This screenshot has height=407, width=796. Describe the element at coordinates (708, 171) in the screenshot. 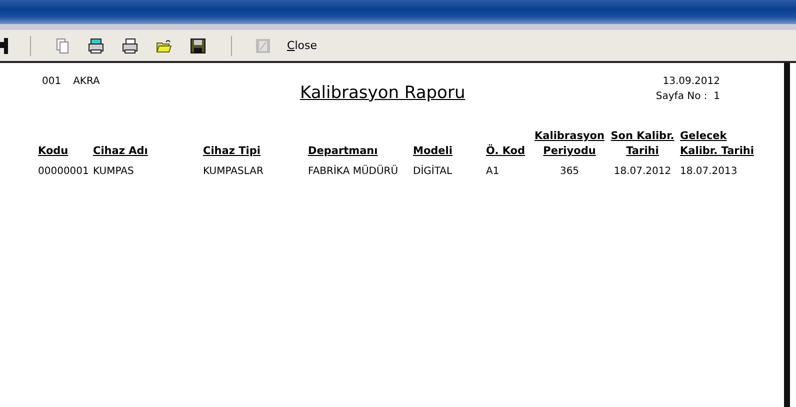

I see `table-cell-text: 18.07.2013` at that location.